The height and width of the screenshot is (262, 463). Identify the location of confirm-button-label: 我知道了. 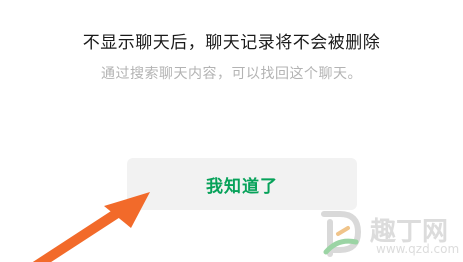
(242, 186).